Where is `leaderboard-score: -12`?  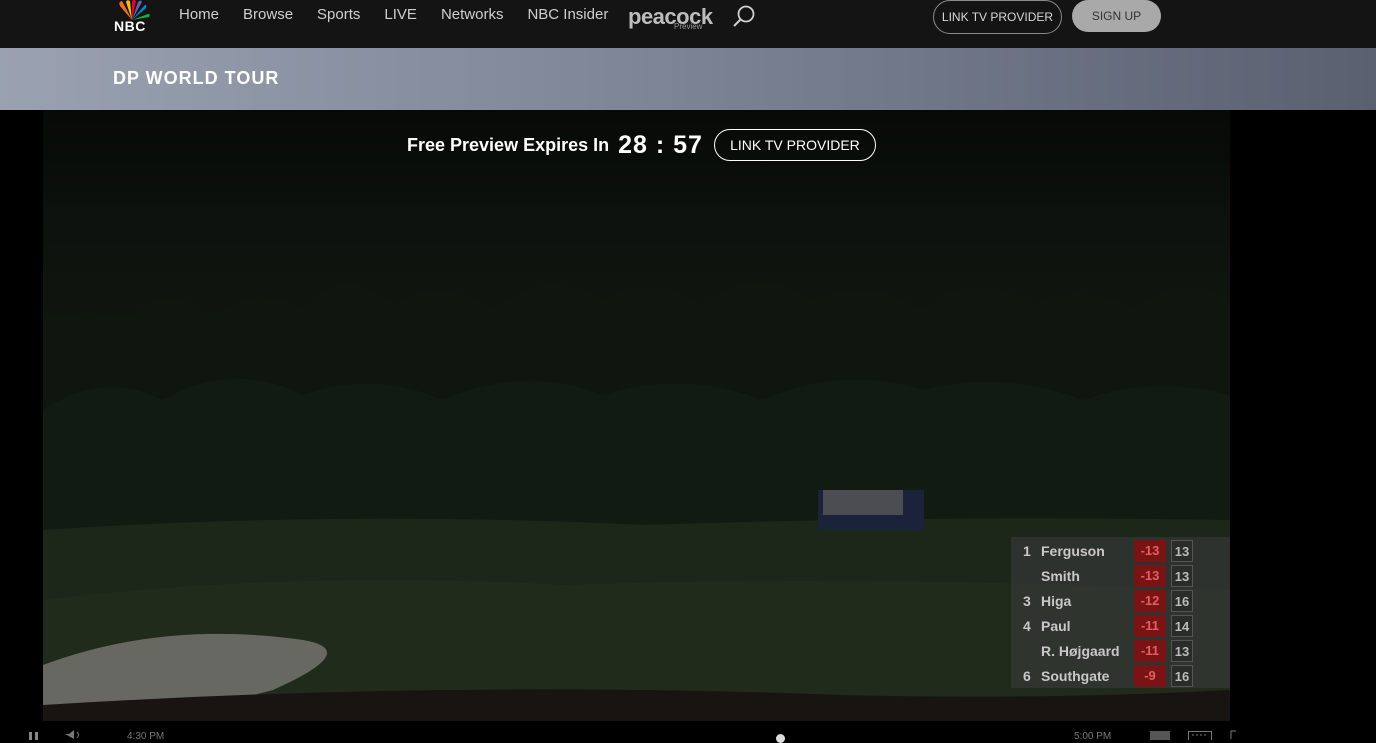
leaderboard-score: -12 is located at coordinates (1150, 601).